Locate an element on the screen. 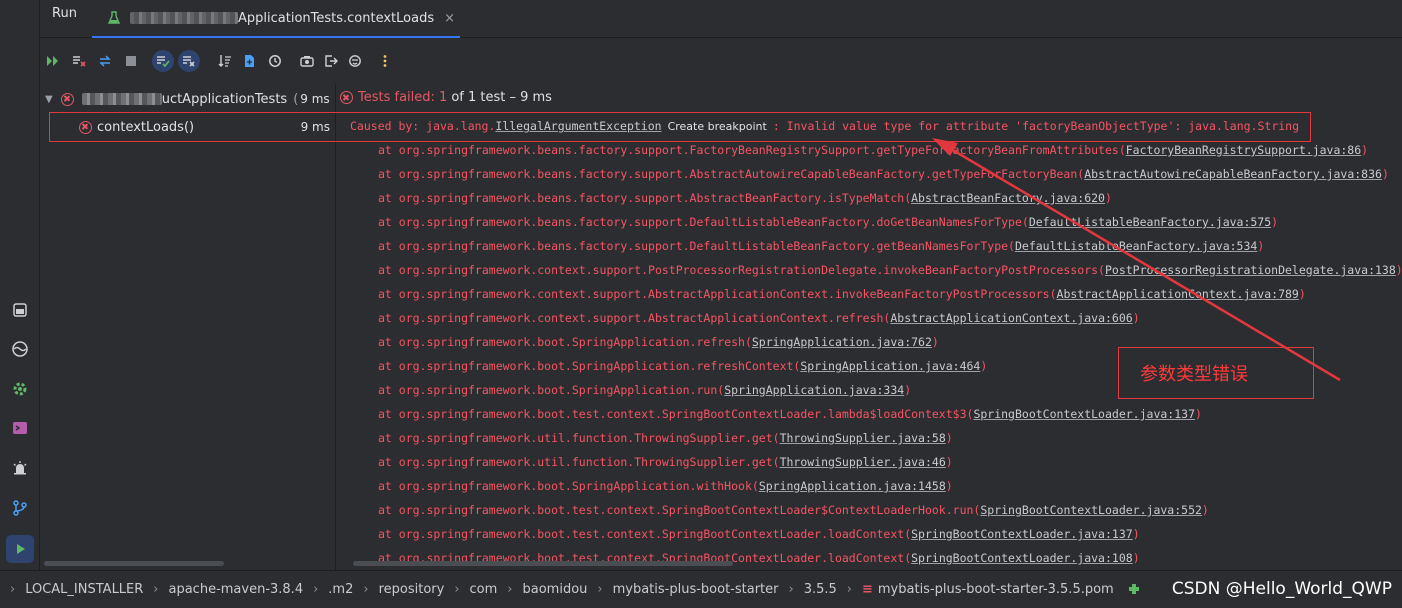 Image resolution: width=1402 pixels, height=608 pixels. rerun-icon is located at coordinates (53, 61).